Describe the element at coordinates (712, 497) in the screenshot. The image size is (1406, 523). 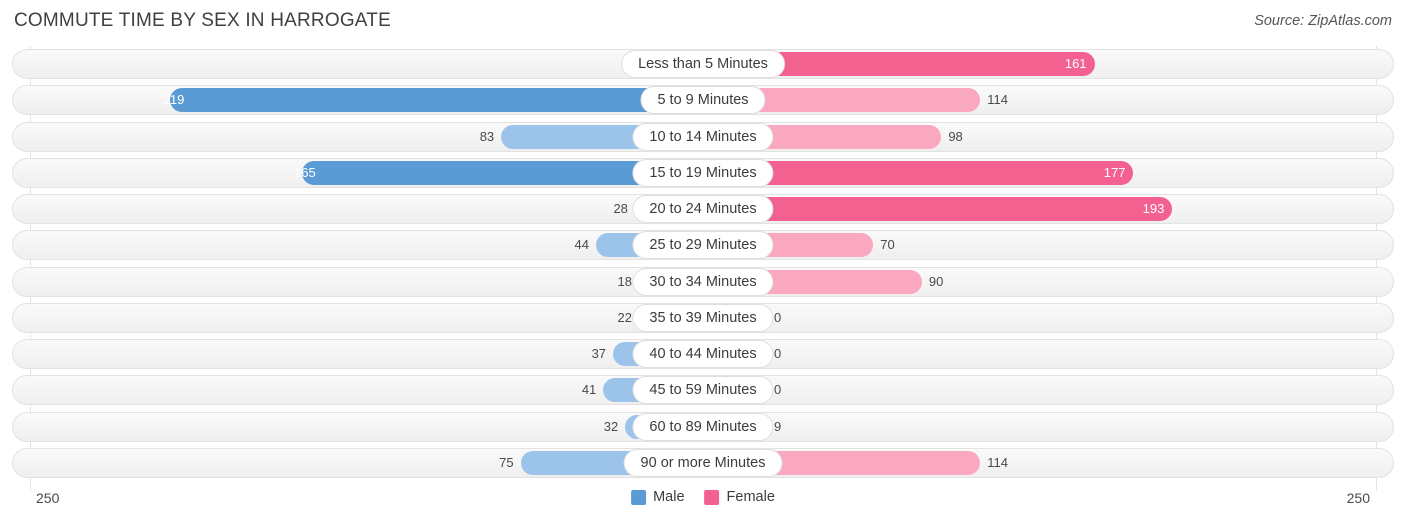
I see `legend-swatch-female-icon` at that location.